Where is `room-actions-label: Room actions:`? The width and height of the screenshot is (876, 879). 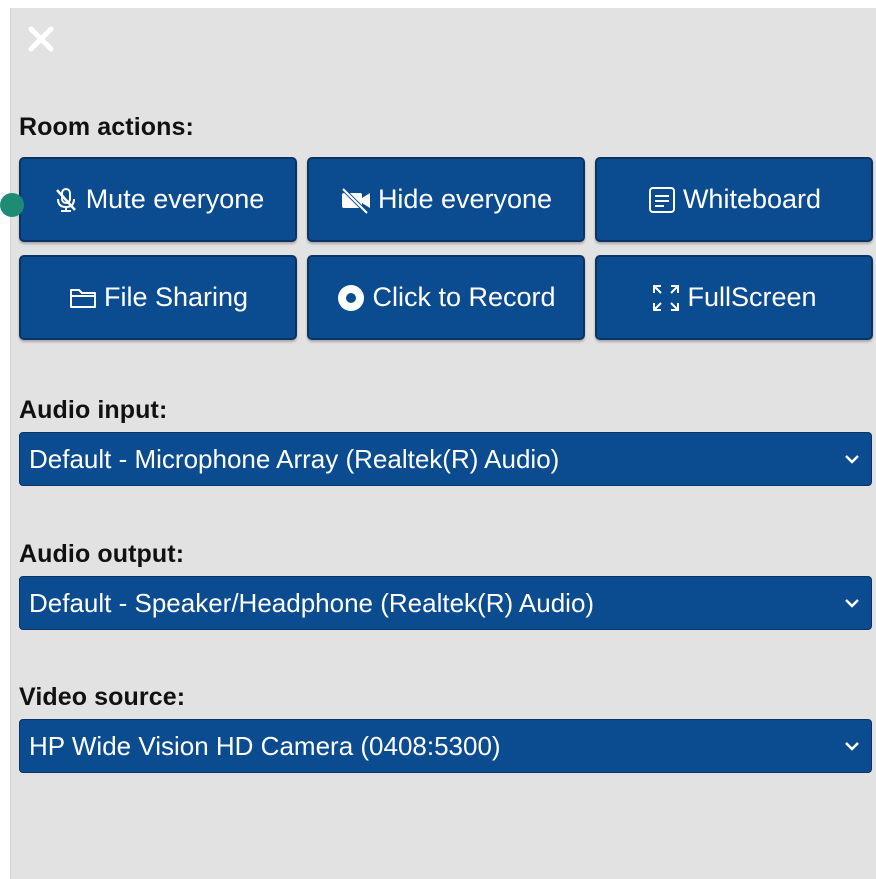
room-actions-label: Room actions: is located at coordinates (106, 127).